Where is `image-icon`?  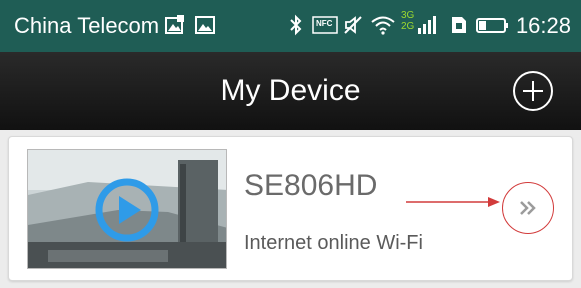
image-icon is located at coordinates (205, 25).